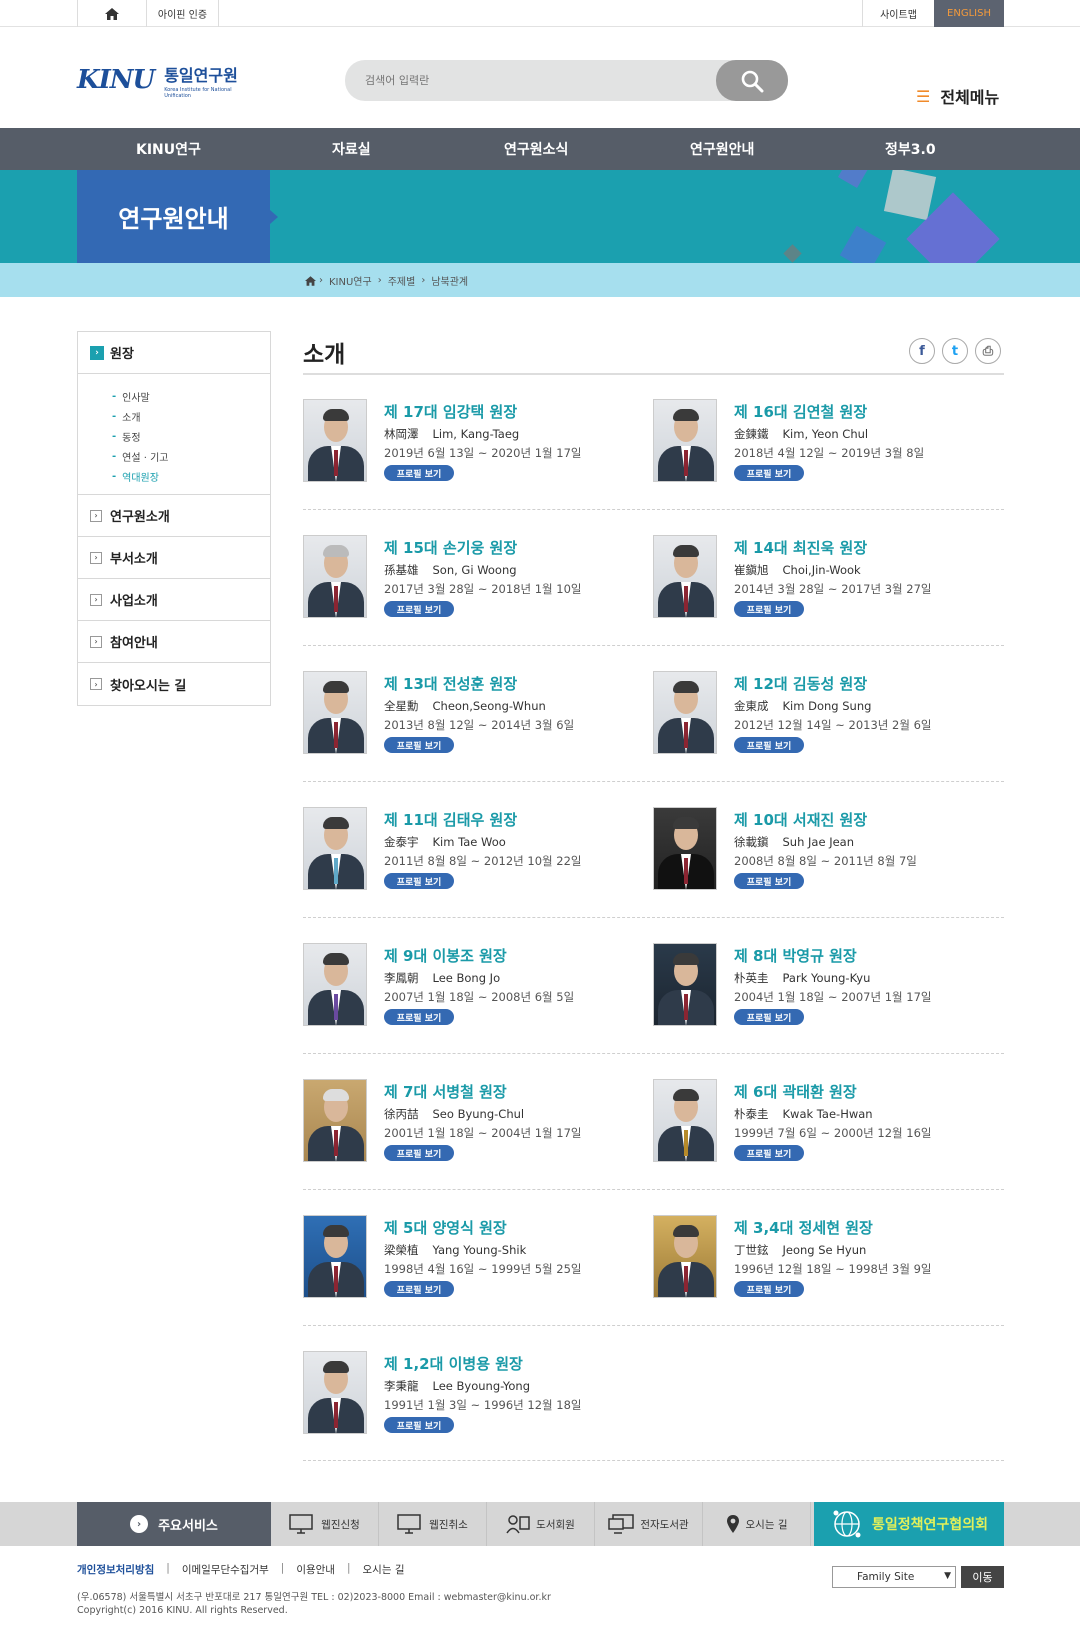 The height and width of the screenshot is (1647, 1080). Describe the element at coordinates (112, 13) in the screenshot. I see `home-link` at that location.